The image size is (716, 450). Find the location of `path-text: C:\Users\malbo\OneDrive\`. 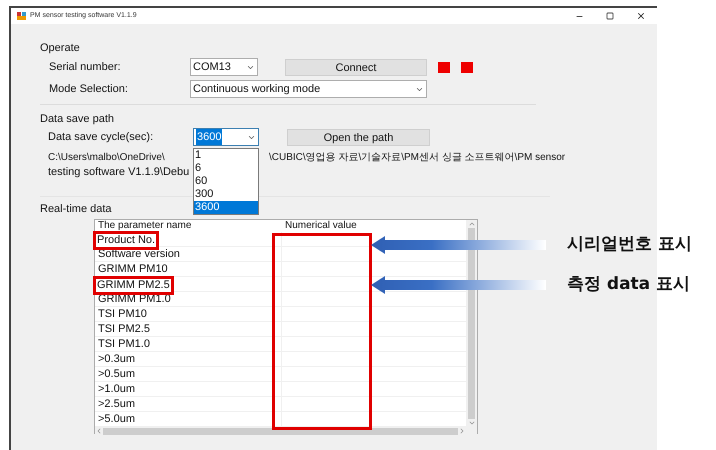

path-text: C:\Users\malbo\OneDrive\ is located at coordinates (107, 158).